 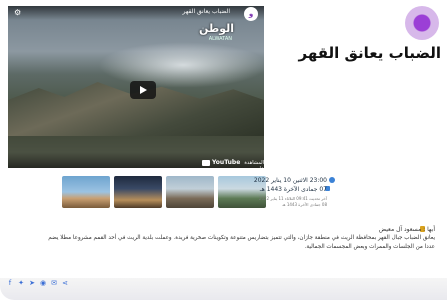 What do you see at coordinates (32, 283) in the screenshot?
I see `telegram-icon: ➤` at bounding box center [32, 283].